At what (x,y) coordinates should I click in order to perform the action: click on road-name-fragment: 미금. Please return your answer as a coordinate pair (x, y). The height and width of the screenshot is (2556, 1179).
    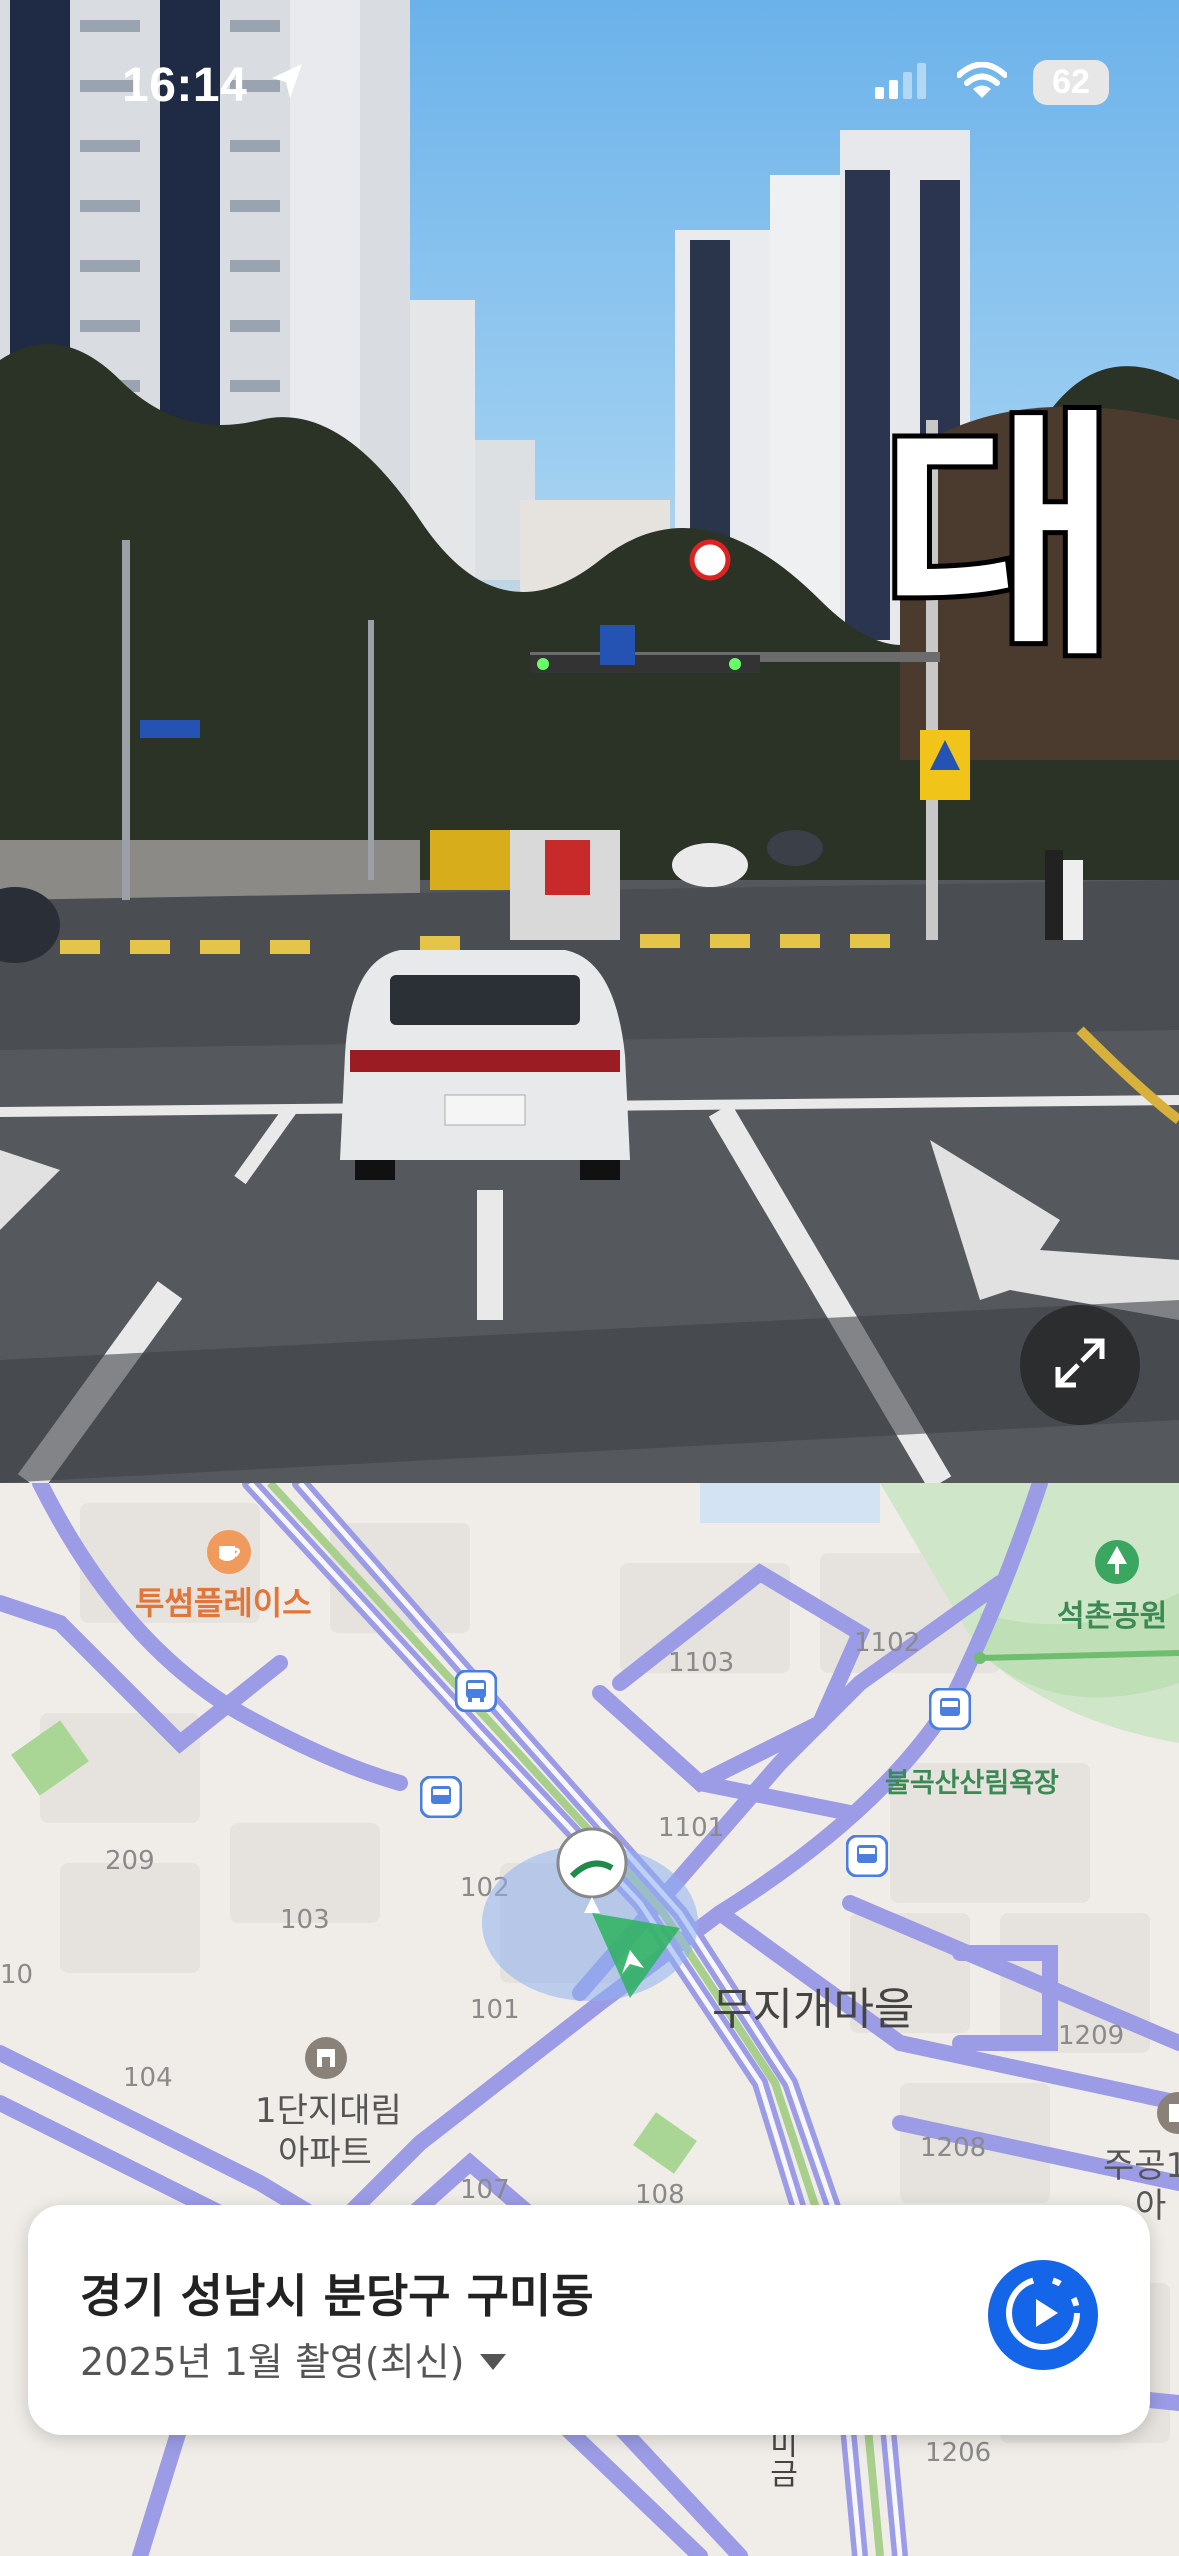
    Looking at the image, I should click on (780, 2458).